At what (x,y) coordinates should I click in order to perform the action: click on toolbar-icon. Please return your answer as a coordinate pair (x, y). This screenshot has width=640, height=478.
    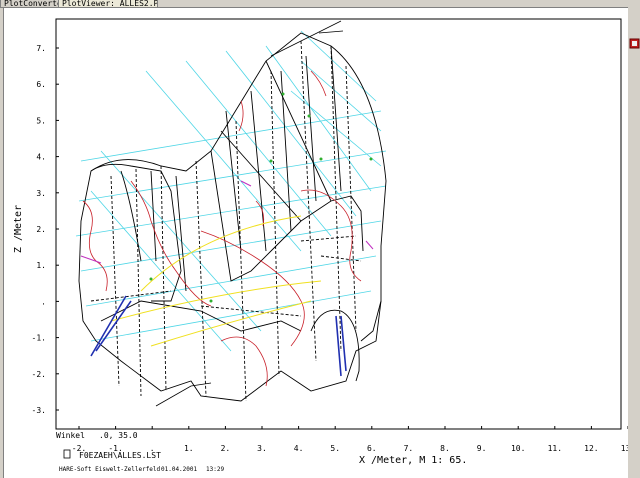
    Looking at the image, I should click on (634, 43).